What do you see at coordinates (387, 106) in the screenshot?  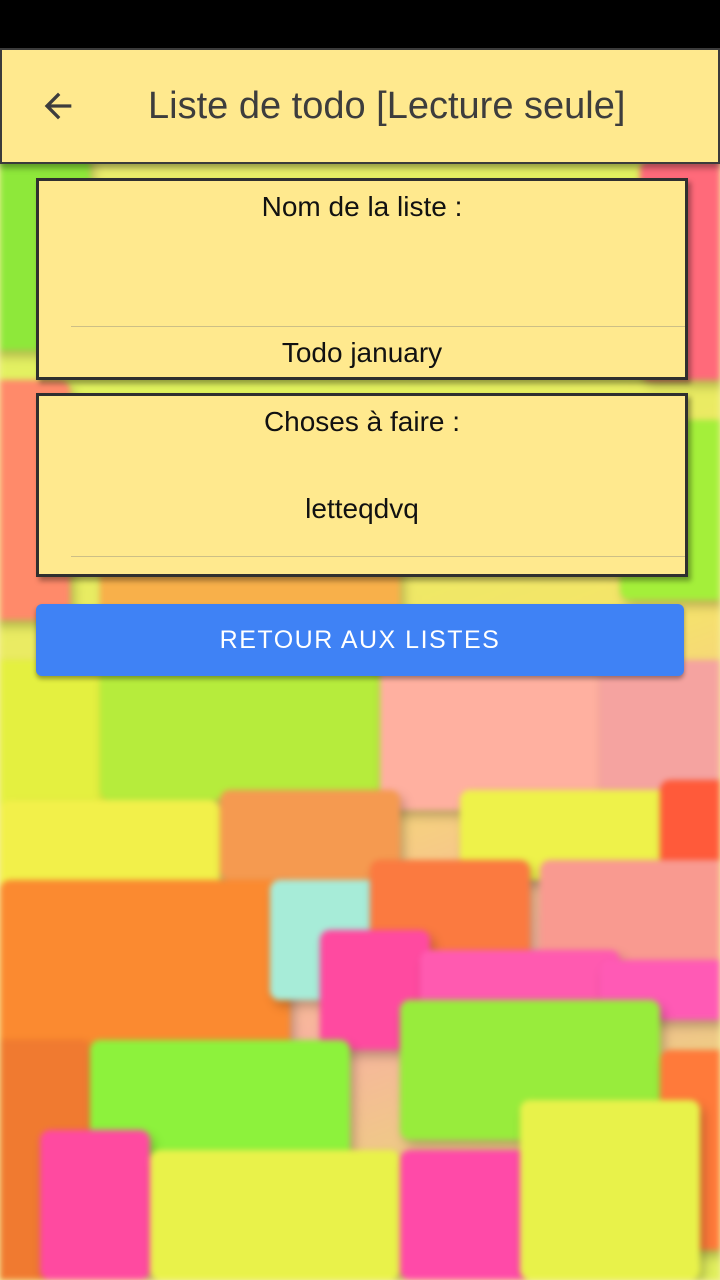 I see `page-title: Liste de todo [Lecture seule]` at bounding box center [387, 106].